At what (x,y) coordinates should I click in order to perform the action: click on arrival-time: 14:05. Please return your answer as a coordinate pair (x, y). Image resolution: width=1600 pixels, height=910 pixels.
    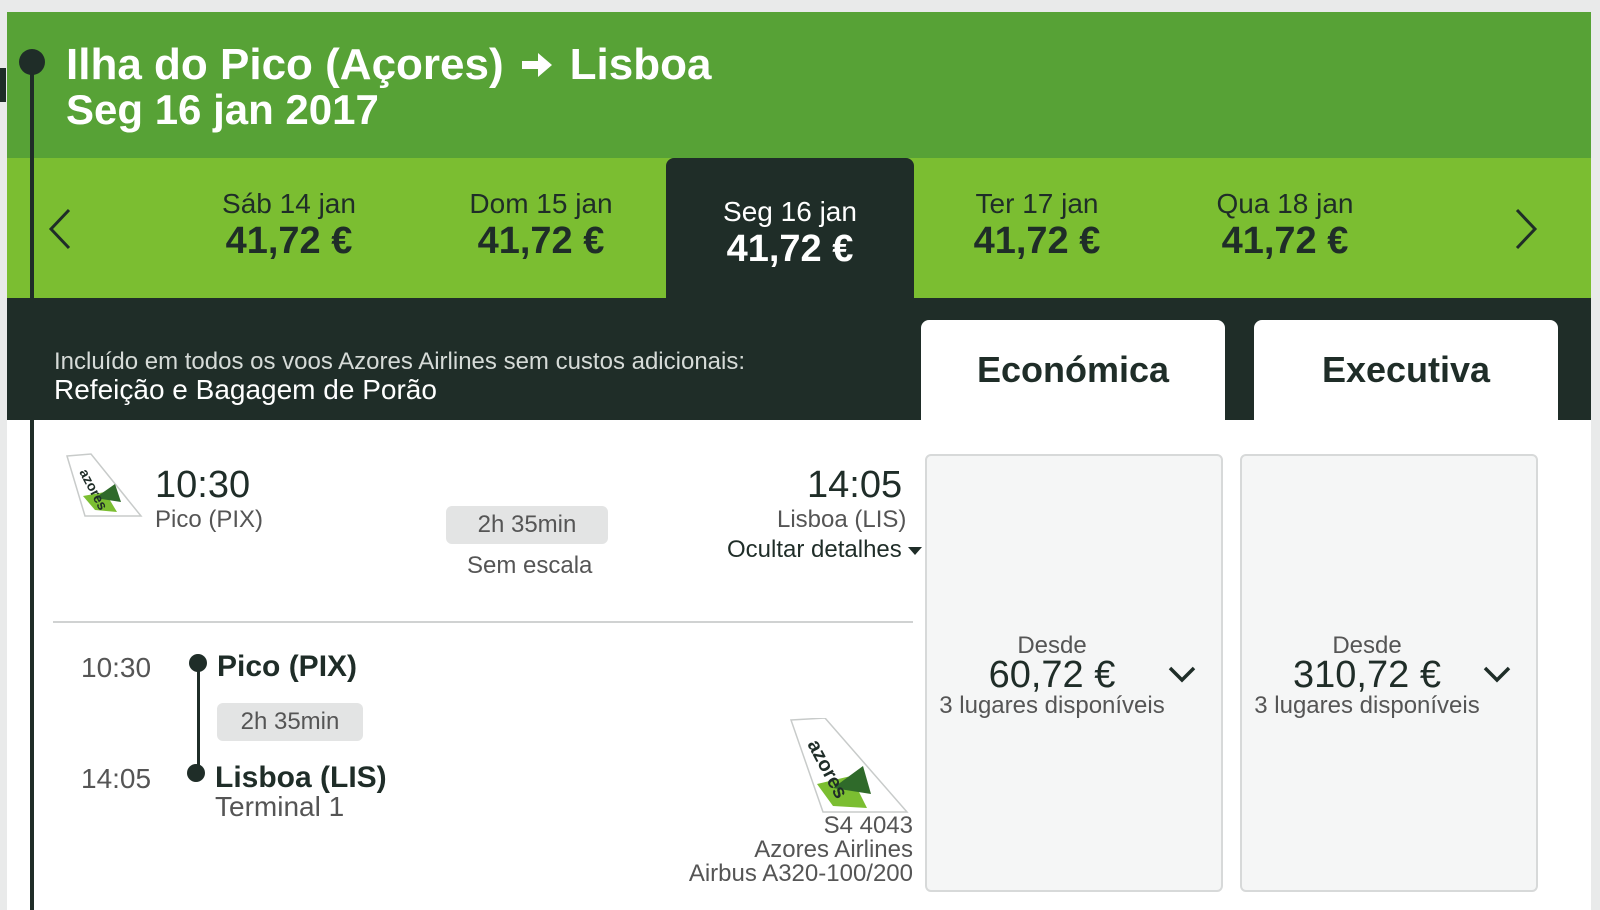
    Looking at the image, I should click on (855, 485).